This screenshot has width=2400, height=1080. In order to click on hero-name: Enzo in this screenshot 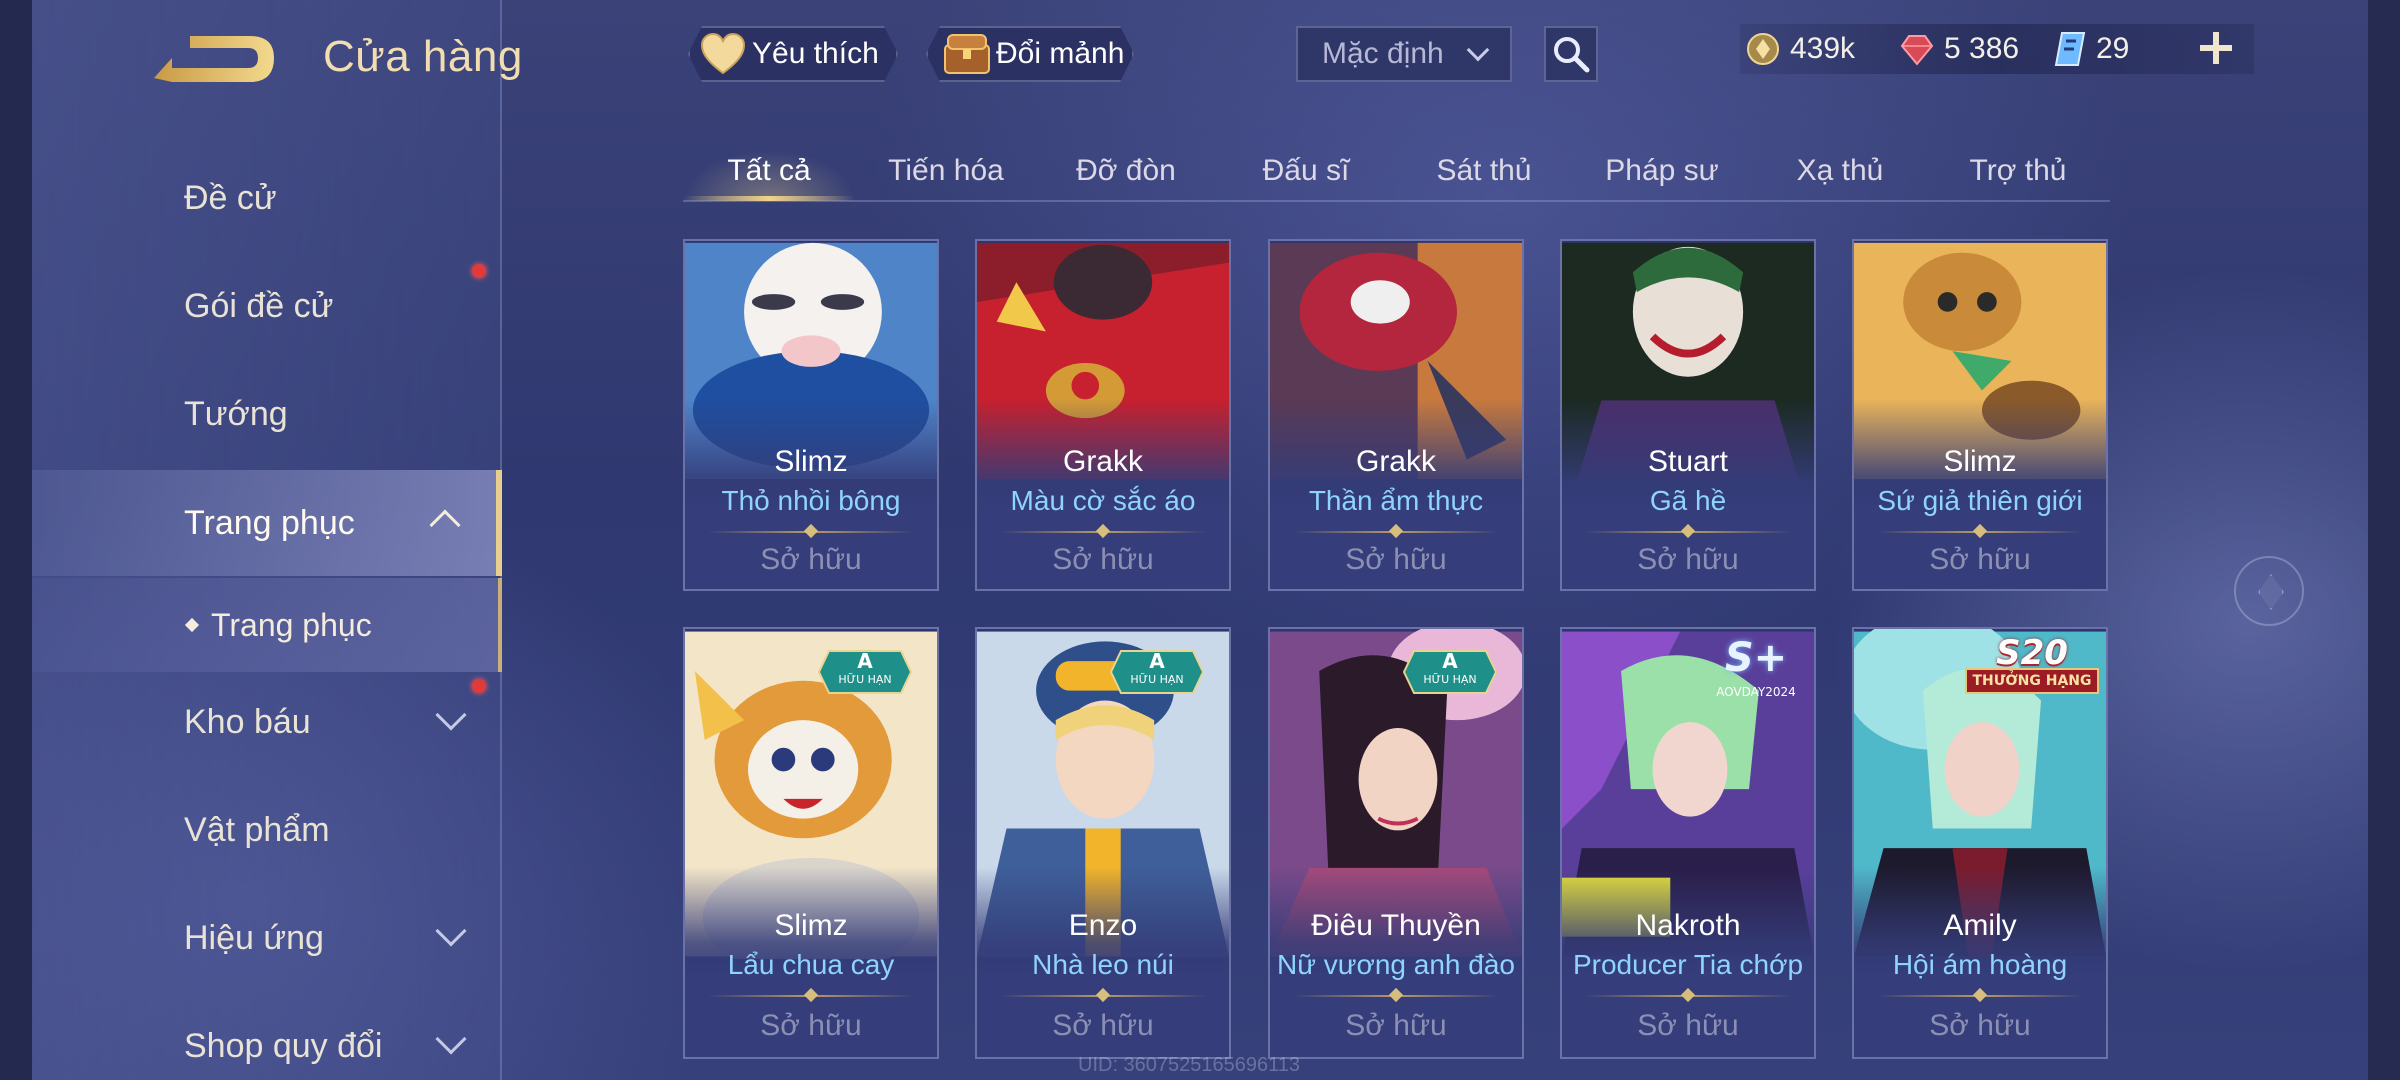, I will do `click(1103, 925)`.